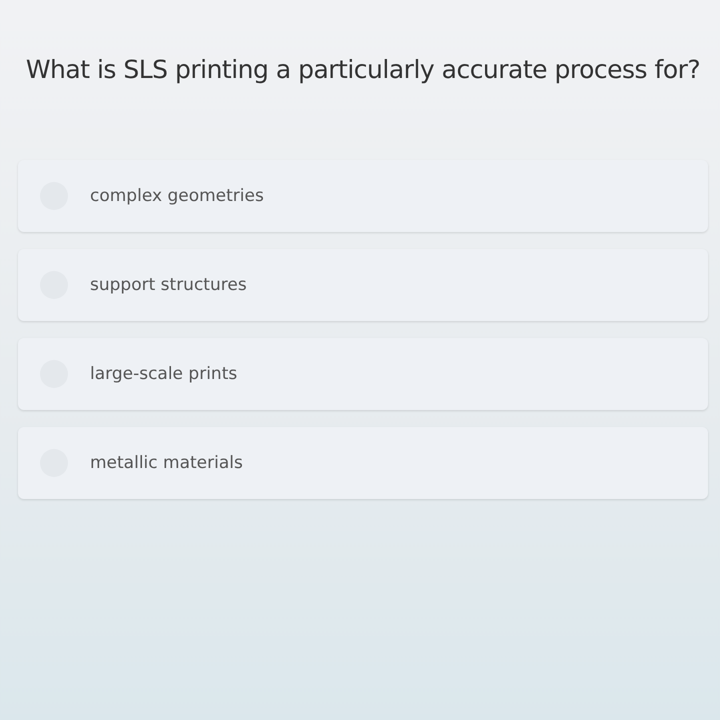 The height and width of the screenshot is (720, 720). Describe the element at coordinates (363, 285) in the screenshot. I see `answer-option: support structures` at that location.